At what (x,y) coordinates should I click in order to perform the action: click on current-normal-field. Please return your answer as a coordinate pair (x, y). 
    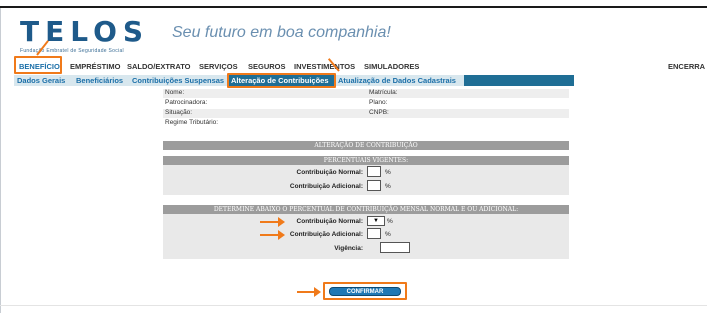
    Looking at the image, I should click on (374, 171).